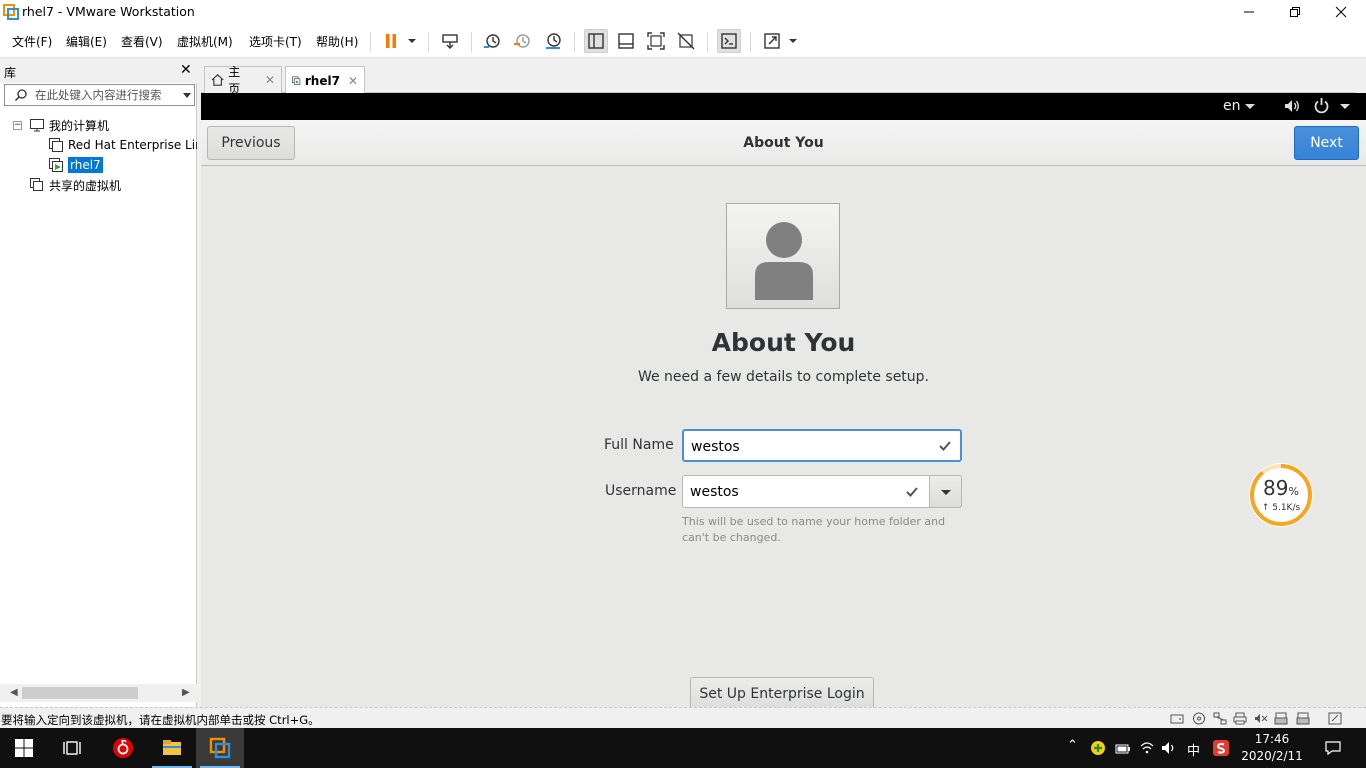 This screenshot has height=768, width=1366. Describe the element at coordinates (793, 41) in the screenshot. I see `stretch-dropdown-caret` at that location.